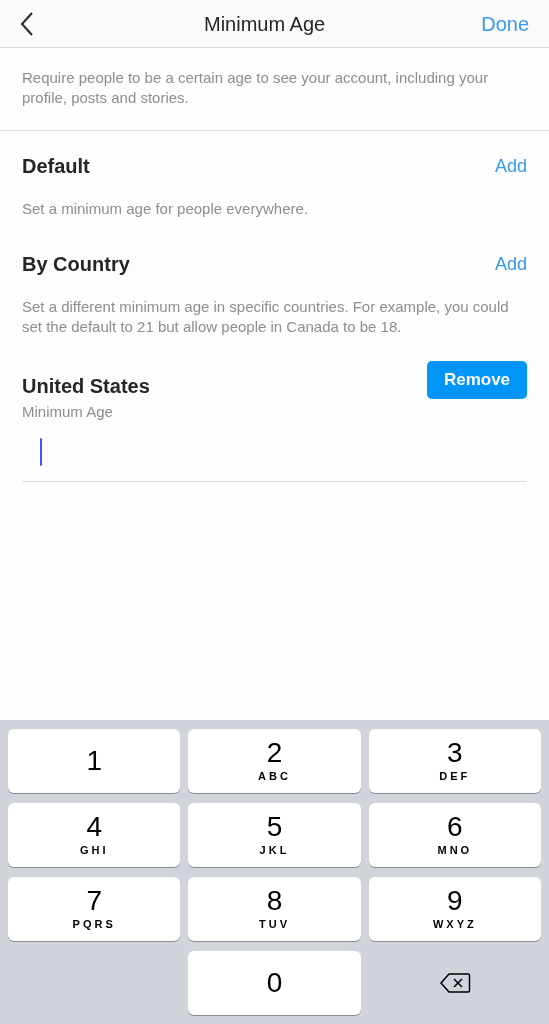 The image size is (549, 1024). What do you see at coordinates (454, 909) in the screenshot?
I see `keypad-key: 9 WXYZ` at bounding box center [454, 909].